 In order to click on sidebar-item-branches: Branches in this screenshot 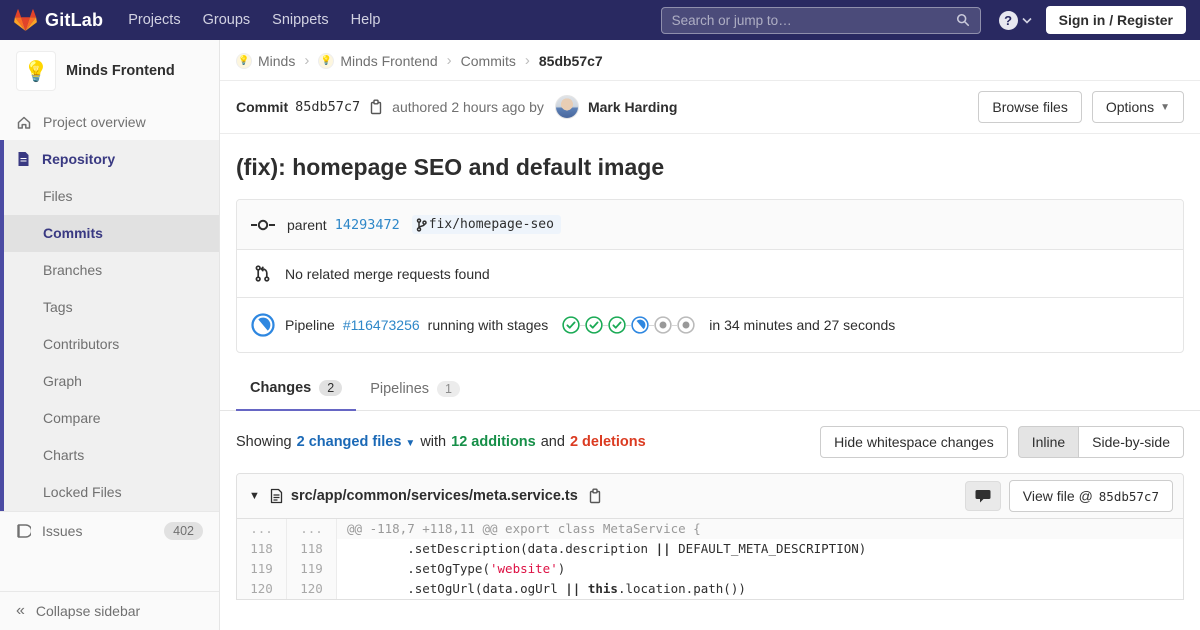, I will do `click(111, 270)`.